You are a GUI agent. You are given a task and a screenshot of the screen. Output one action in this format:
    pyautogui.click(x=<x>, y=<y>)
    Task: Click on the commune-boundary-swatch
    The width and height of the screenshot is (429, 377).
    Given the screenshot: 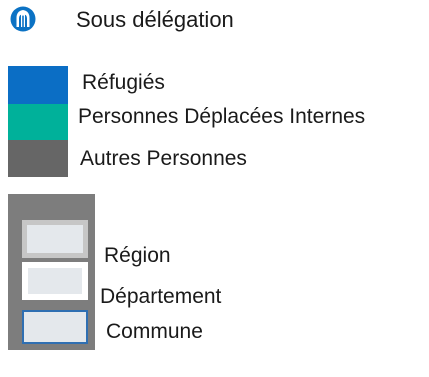 What is the action you would take?
    pyautogui.click(x=55, y=327)
    